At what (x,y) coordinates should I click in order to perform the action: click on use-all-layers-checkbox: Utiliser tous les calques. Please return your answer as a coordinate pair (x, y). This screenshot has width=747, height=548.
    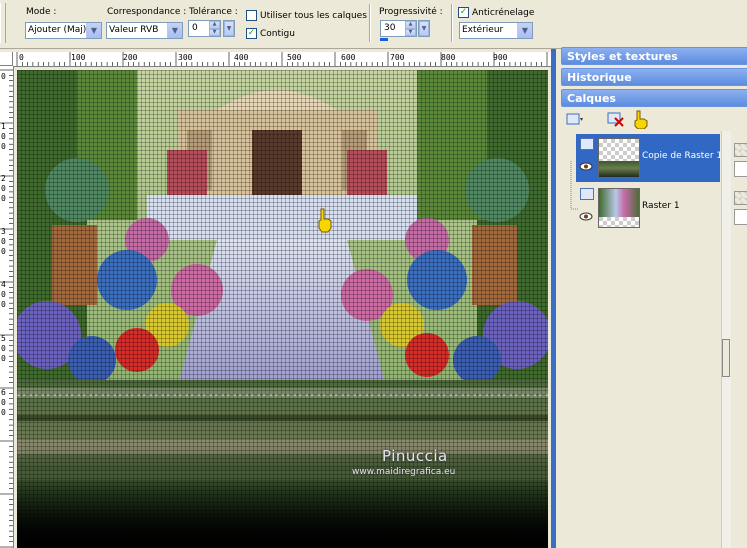
    Looking at the image, I should click on (306, 15).